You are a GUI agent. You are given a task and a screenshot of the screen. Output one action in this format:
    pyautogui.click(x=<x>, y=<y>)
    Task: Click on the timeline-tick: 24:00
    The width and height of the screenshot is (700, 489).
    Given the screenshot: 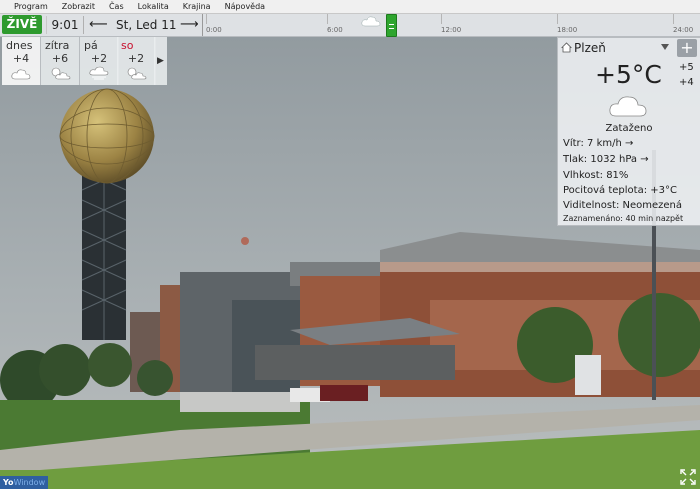 What is the action you would take?
    pyautogui.click(x=683, y=30)
    